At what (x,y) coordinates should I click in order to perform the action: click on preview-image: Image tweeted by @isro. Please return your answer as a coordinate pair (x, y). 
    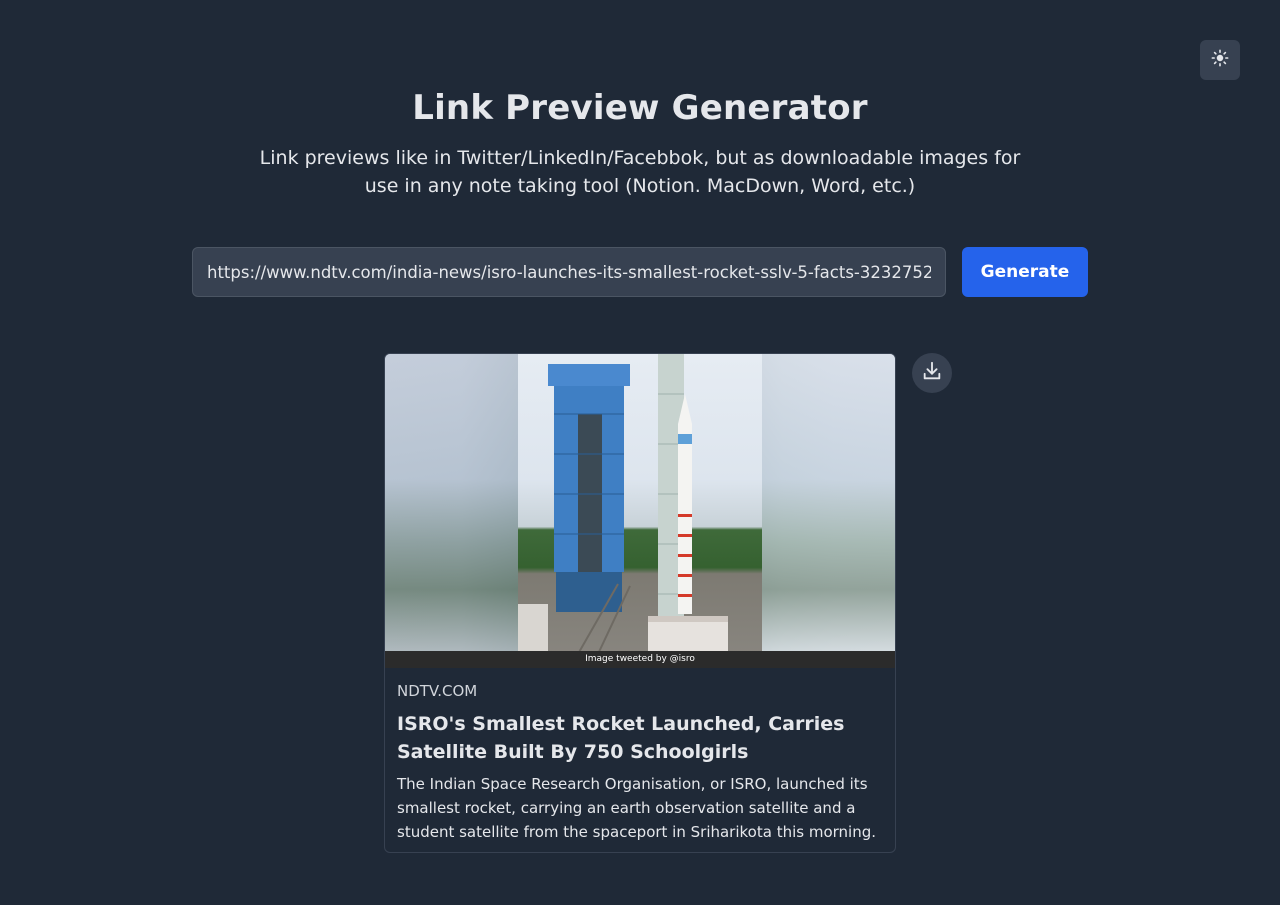
    Looking at the image, I should click on (640, 511).